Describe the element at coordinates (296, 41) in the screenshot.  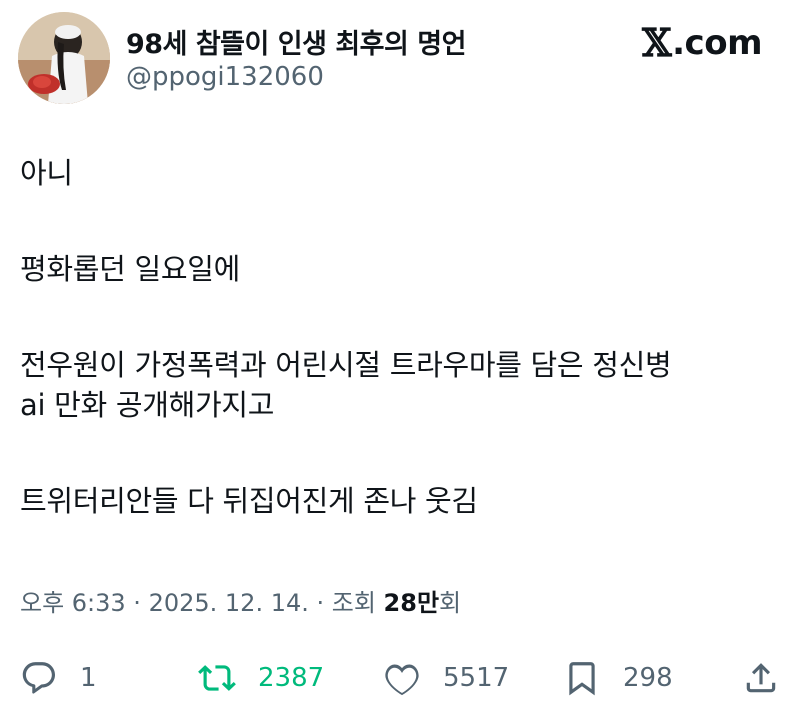
I see `author-name: 98세 참뜰이 인생 최후의 명언` at that location.